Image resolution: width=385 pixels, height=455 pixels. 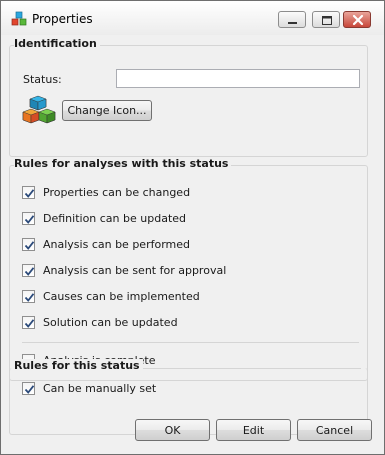 I want to click on close-button, so click(x=357, y=19).